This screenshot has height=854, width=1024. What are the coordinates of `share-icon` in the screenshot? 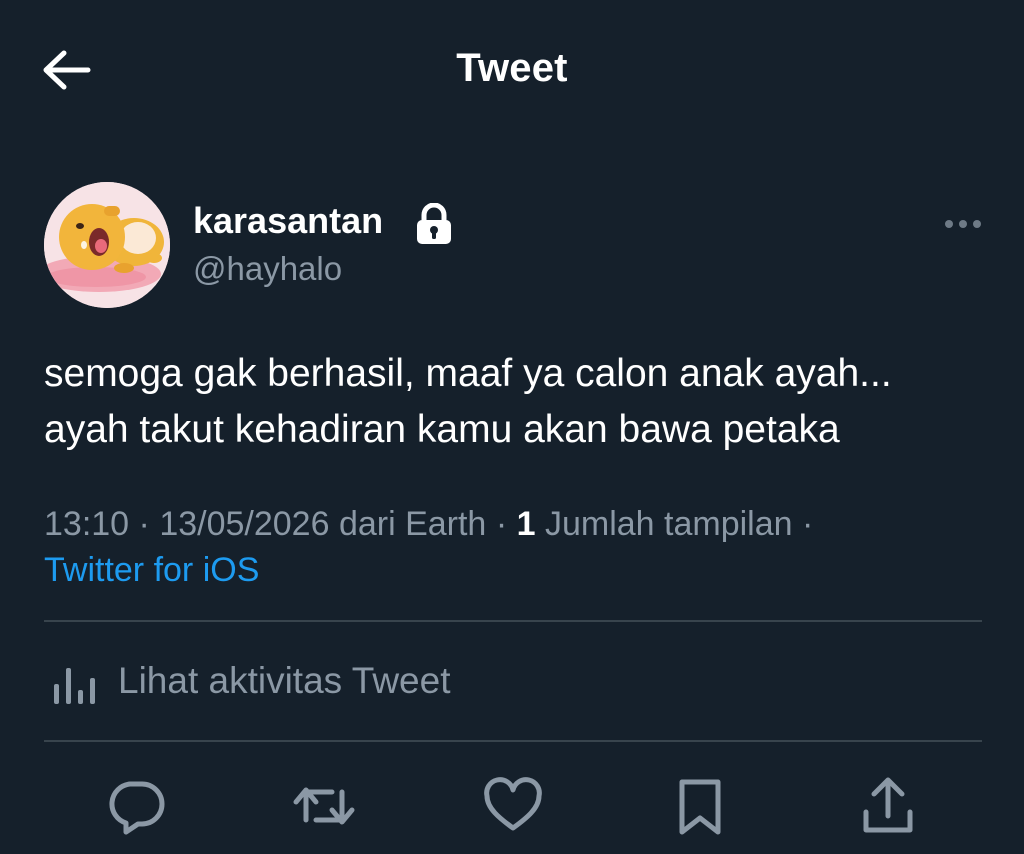 It's located at (888, 805).